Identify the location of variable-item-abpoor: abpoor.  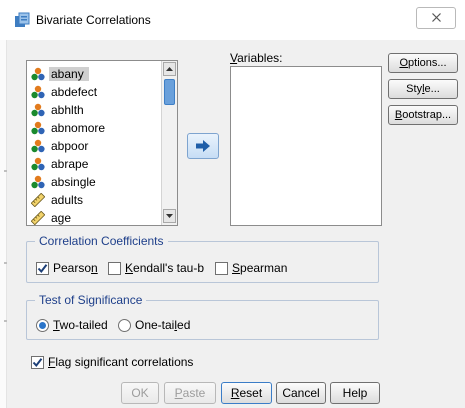
(93, 146).